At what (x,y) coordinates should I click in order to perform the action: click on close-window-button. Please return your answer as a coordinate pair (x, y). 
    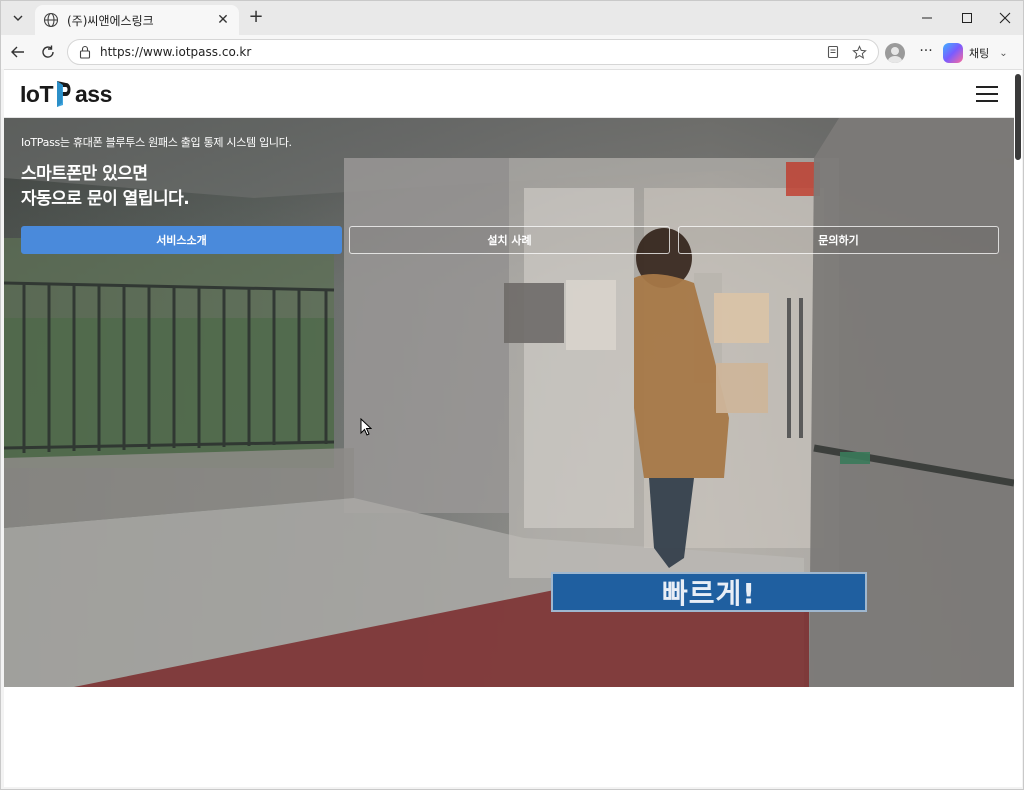
    Looking at the image, I should click on (1004, 18).